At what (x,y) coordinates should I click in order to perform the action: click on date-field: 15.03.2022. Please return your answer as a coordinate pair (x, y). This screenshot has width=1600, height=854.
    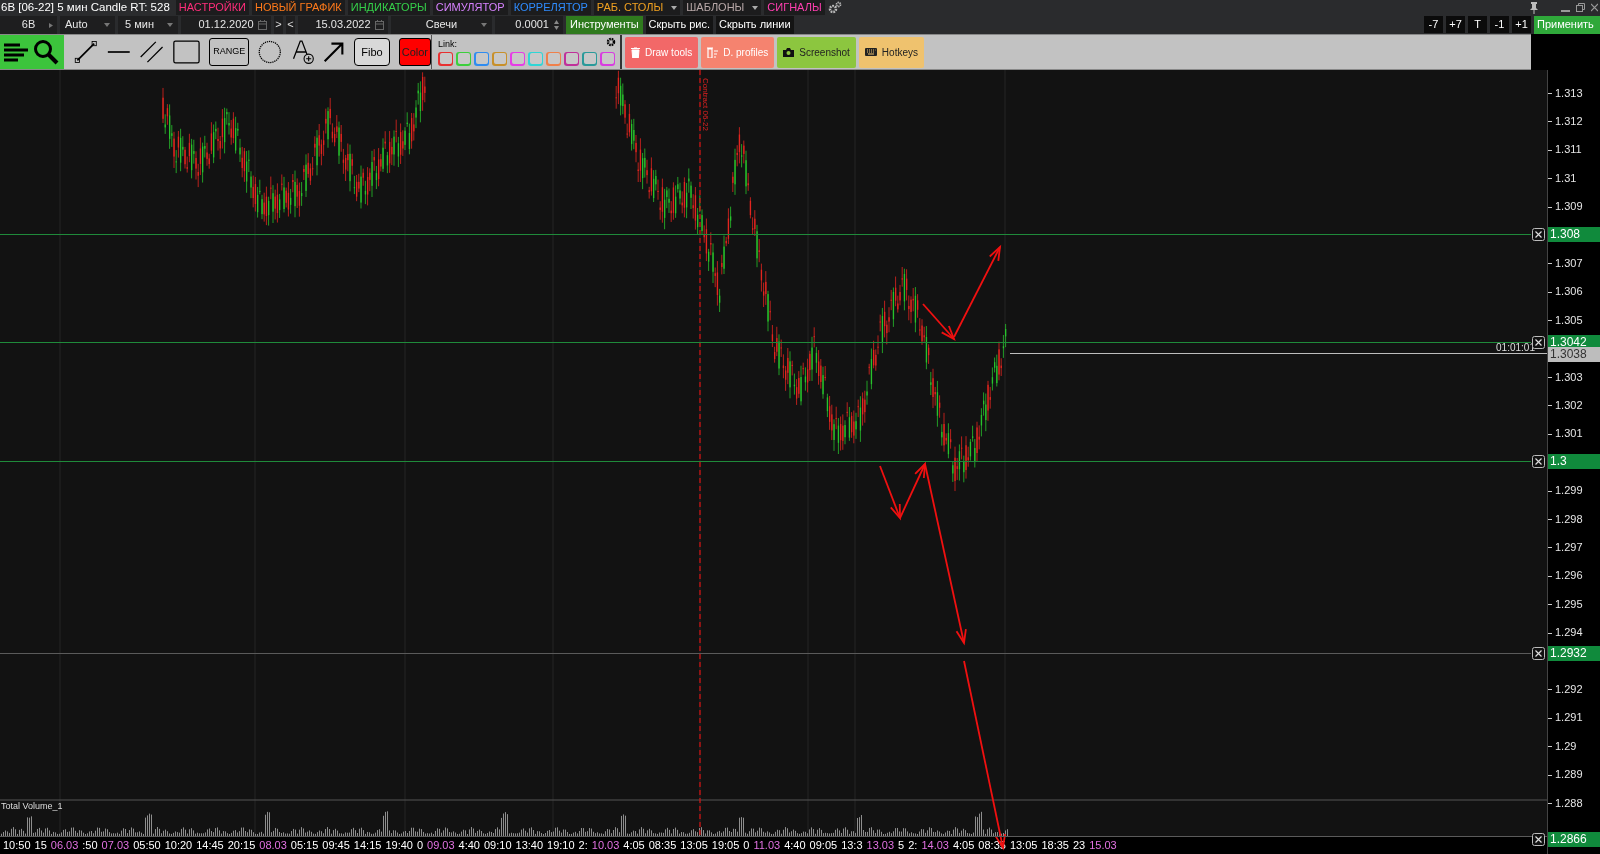
    Looking at the image, I should click on (343, 24).